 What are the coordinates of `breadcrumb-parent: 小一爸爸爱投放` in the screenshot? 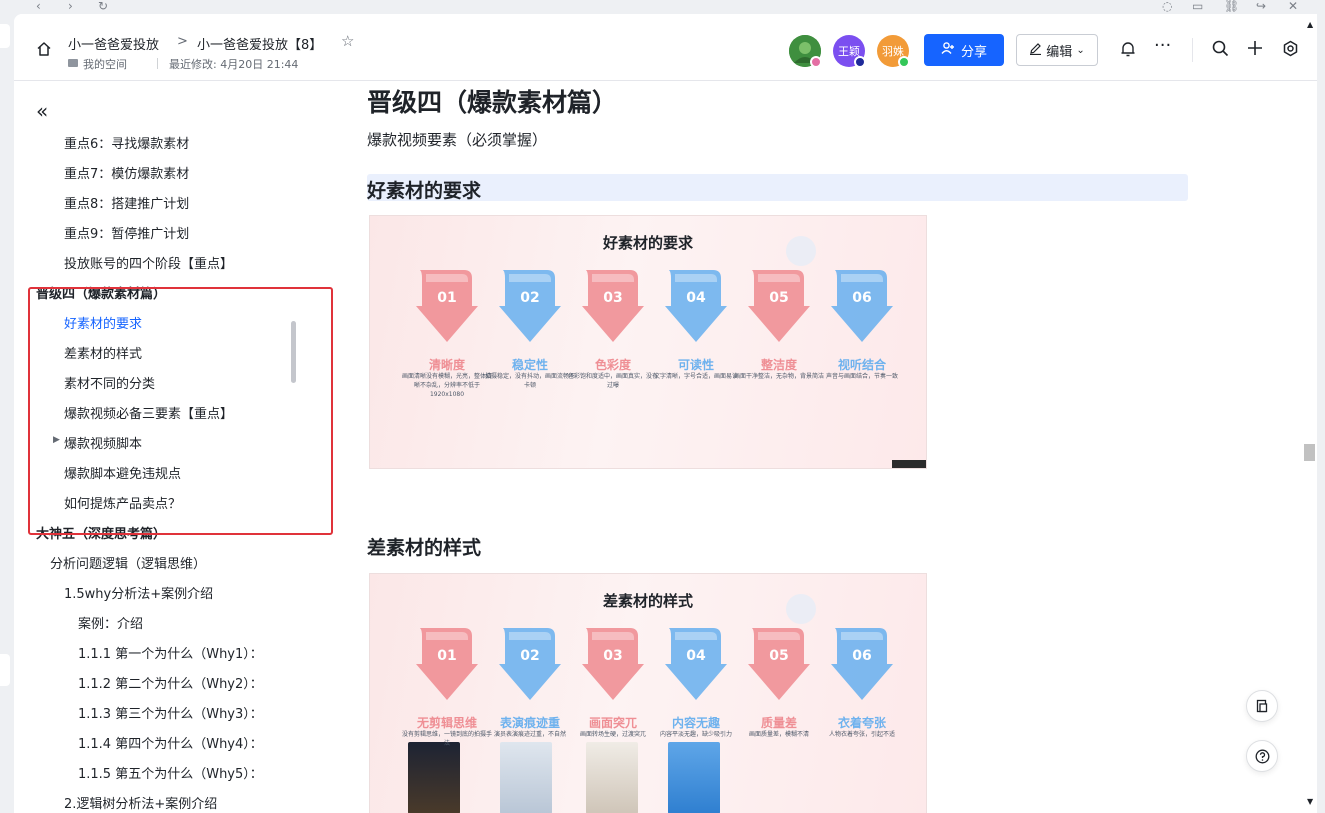 It's located at (113, 43).